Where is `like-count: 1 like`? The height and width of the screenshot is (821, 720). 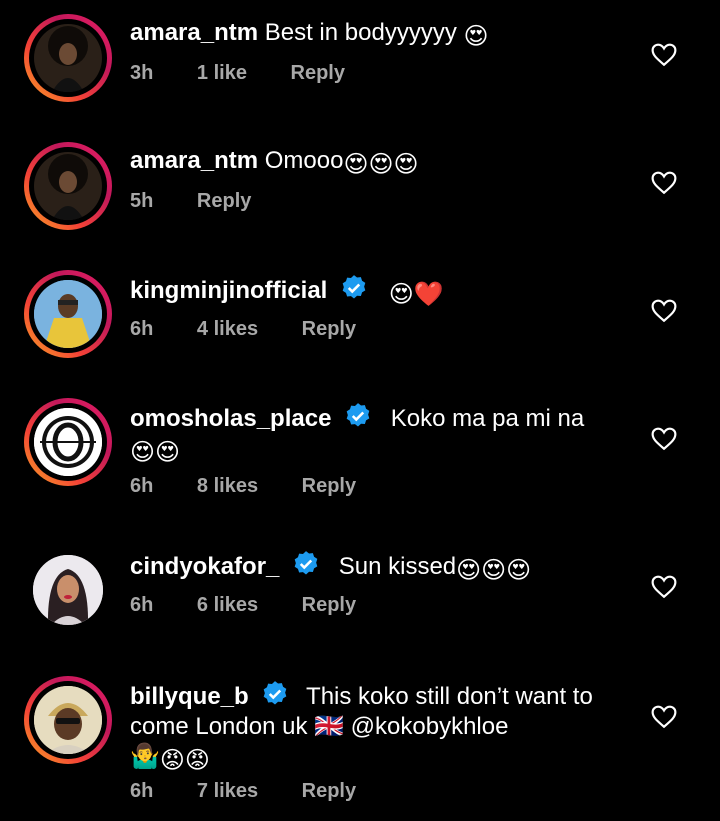
like-count: 1 like is located at coordinates (222, 73).